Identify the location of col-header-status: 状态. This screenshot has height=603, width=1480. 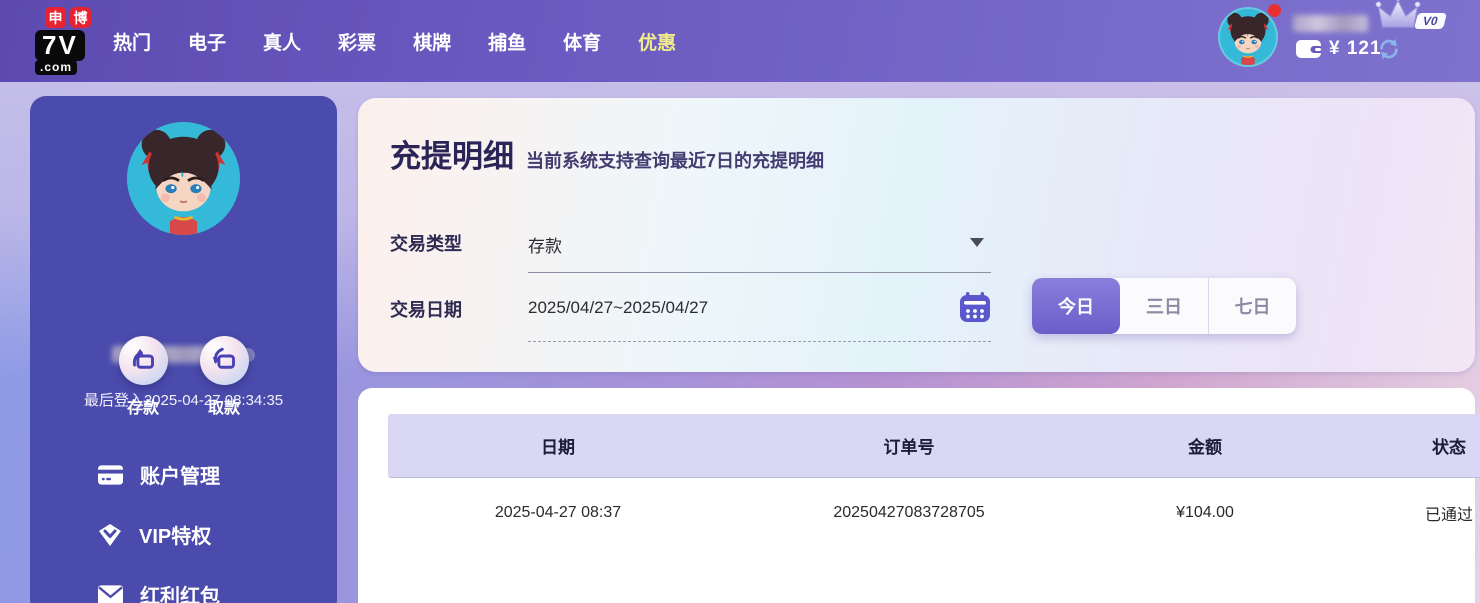
(1449, 447).